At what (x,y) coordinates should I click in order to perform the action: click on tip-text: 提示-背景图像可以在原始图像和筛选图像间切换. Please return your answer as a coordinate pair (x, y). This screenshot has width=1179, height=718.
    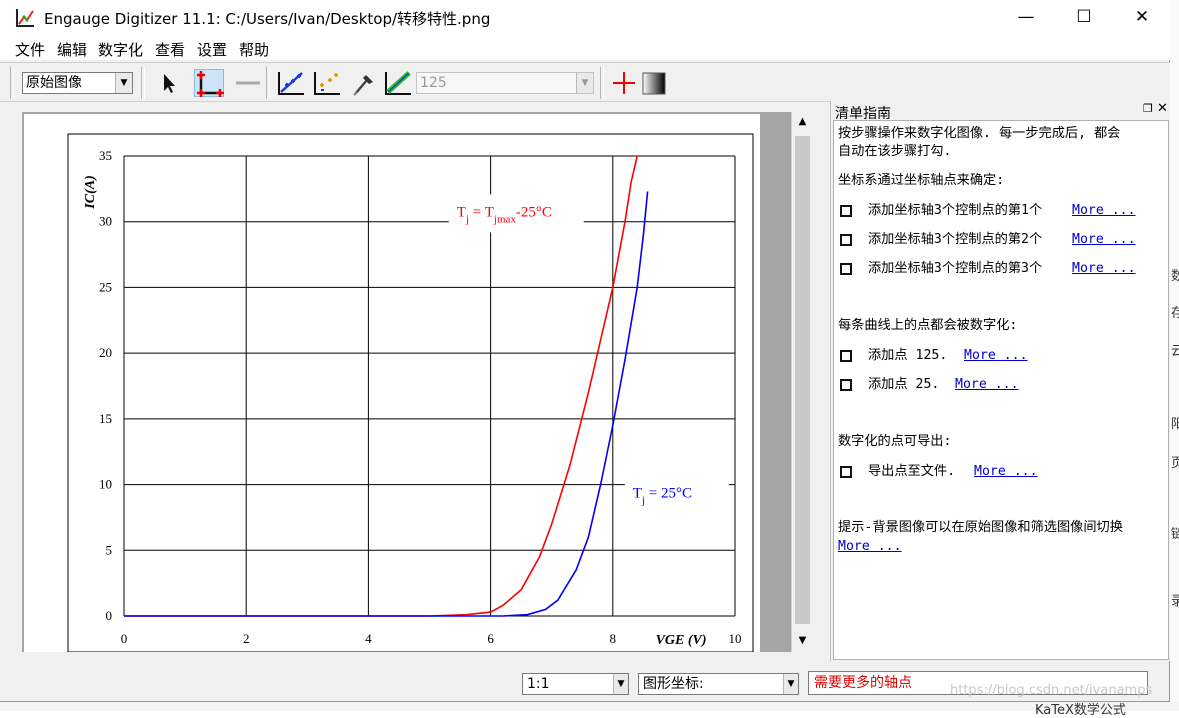
    Looking at the image, I should click on (980, 527).